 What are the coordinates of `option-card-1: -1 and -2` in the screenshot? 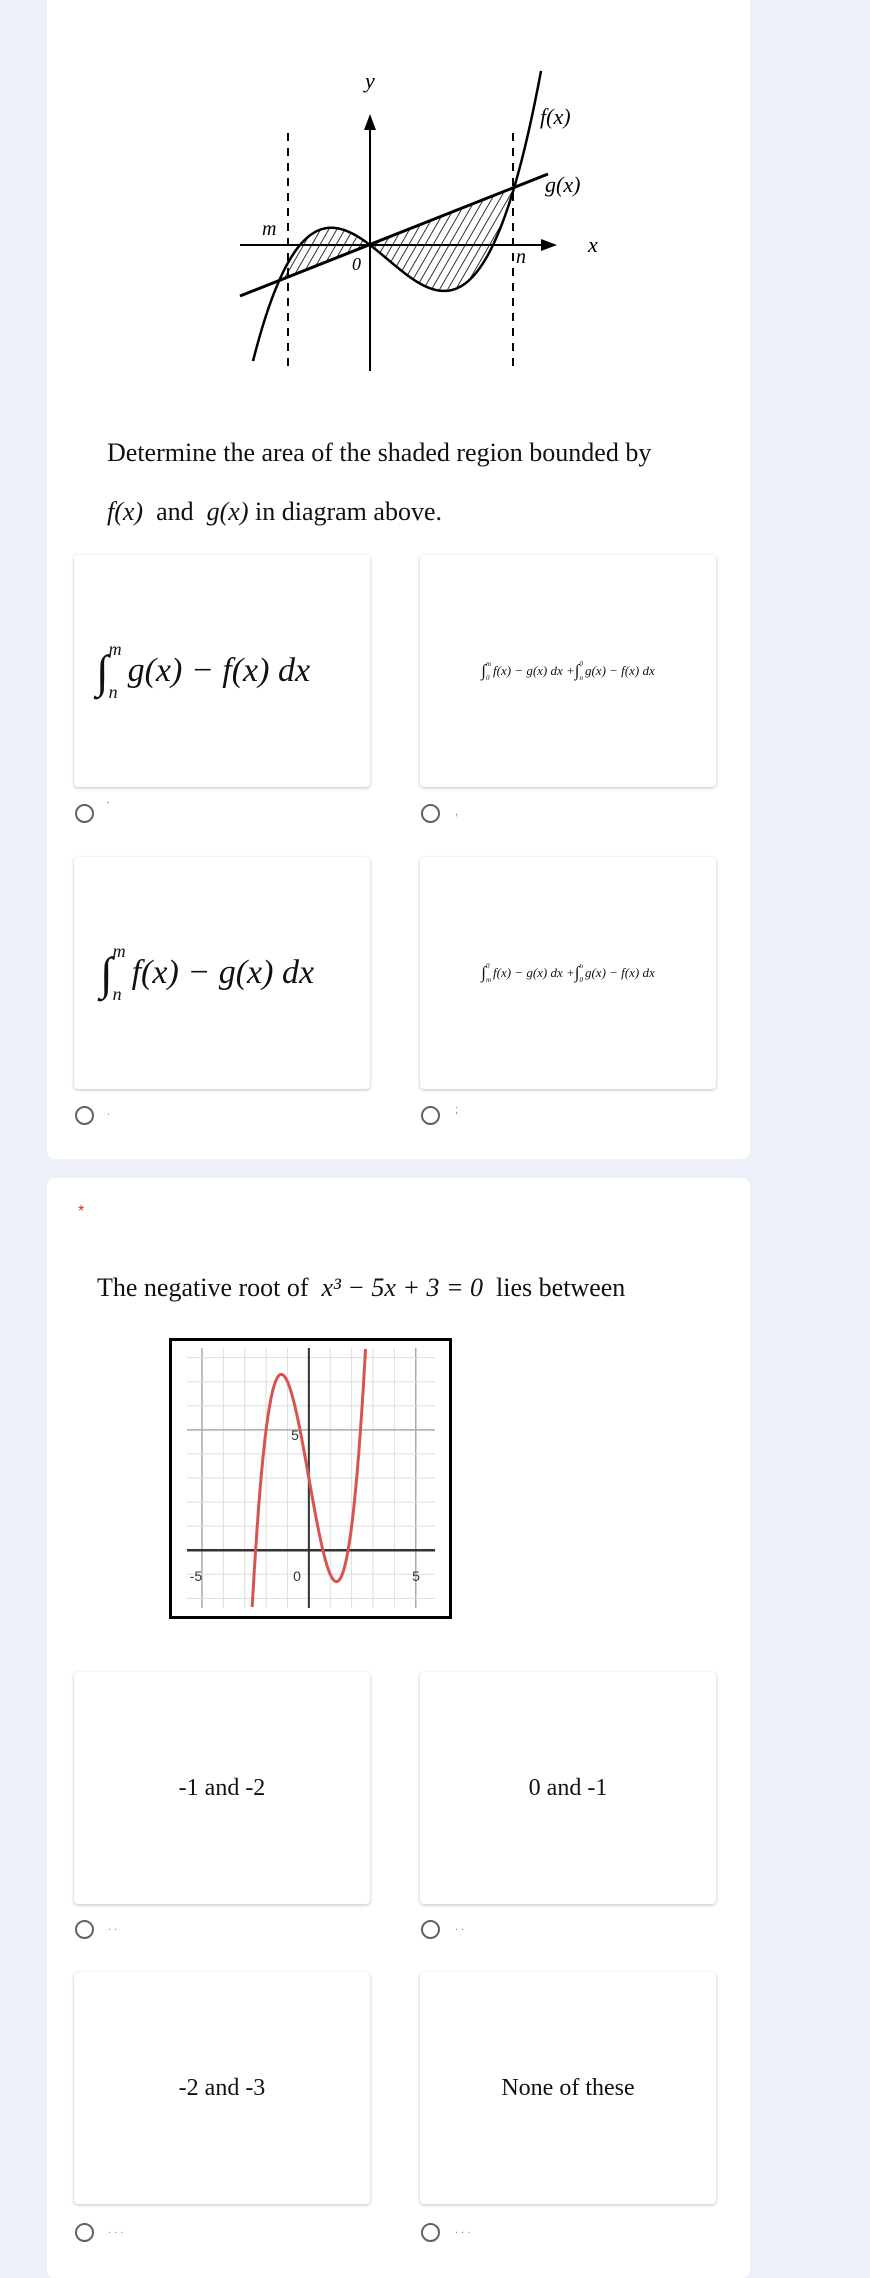 It's located at (222, 1788).